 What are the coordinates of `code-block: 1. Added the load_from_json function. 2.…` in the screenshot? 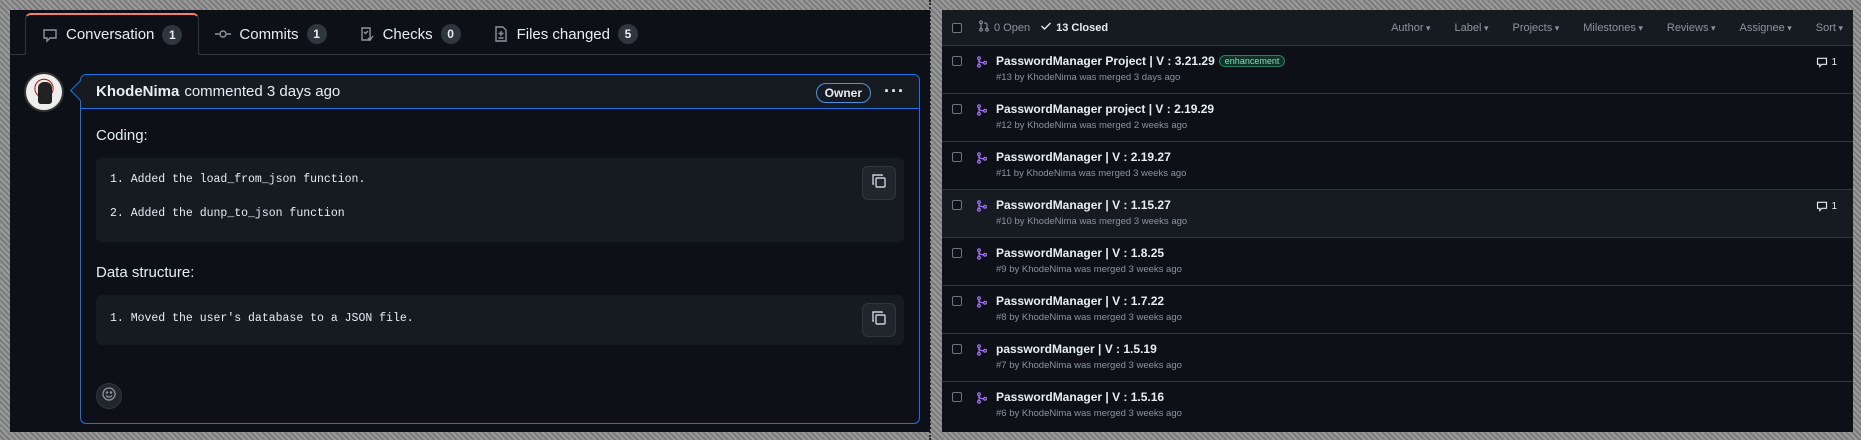 It's located at (500, 200).